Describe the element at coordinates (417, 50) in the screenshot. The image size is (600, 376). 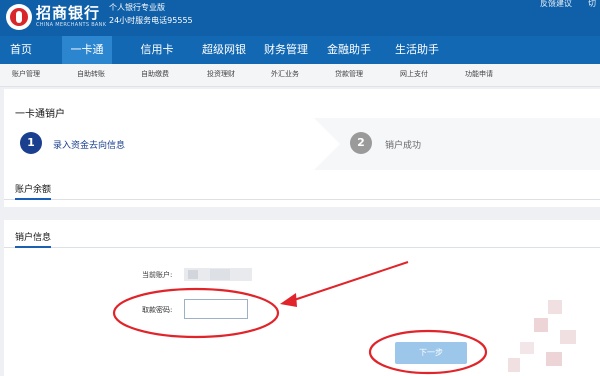
I see `nav-item-life: 生活助手` at that location.